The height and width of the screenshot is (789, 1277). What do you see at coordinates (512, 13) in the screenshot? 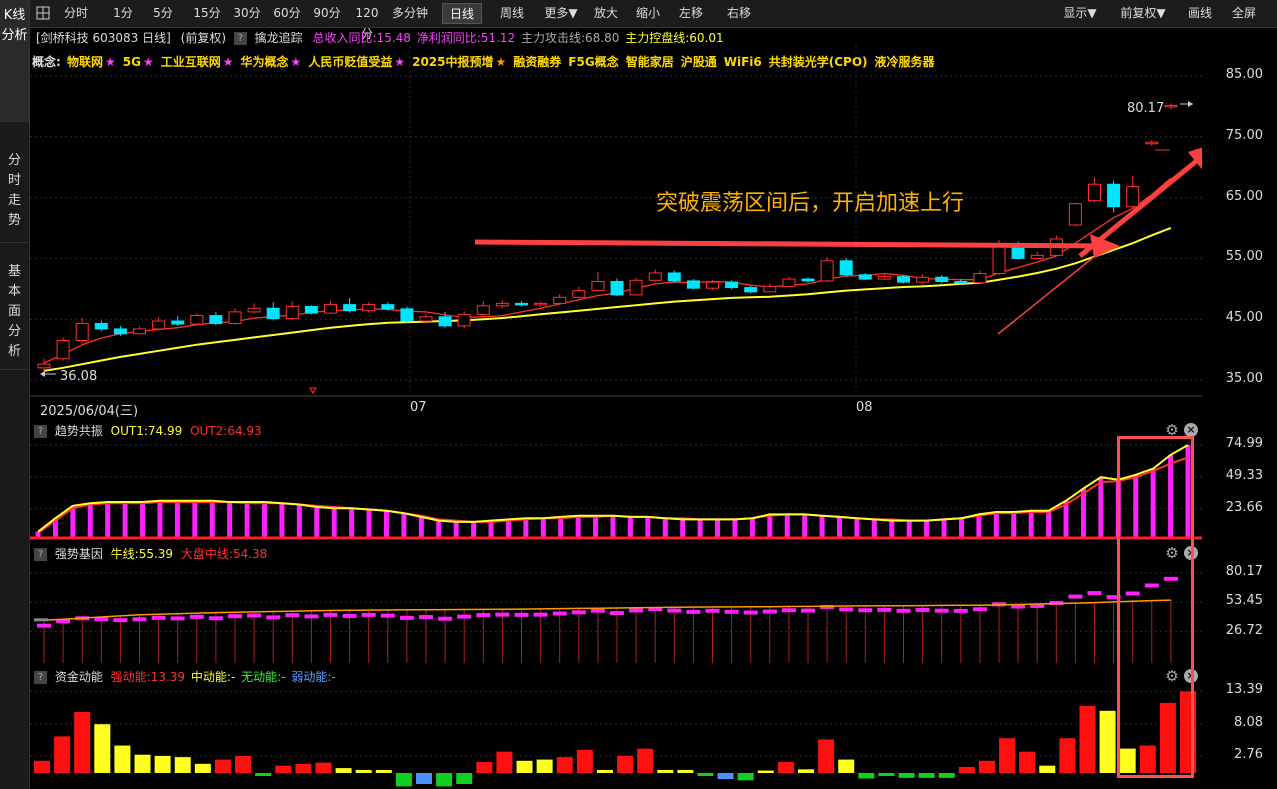
I see `period-btn: 周线` at bounding box center [512, 13].